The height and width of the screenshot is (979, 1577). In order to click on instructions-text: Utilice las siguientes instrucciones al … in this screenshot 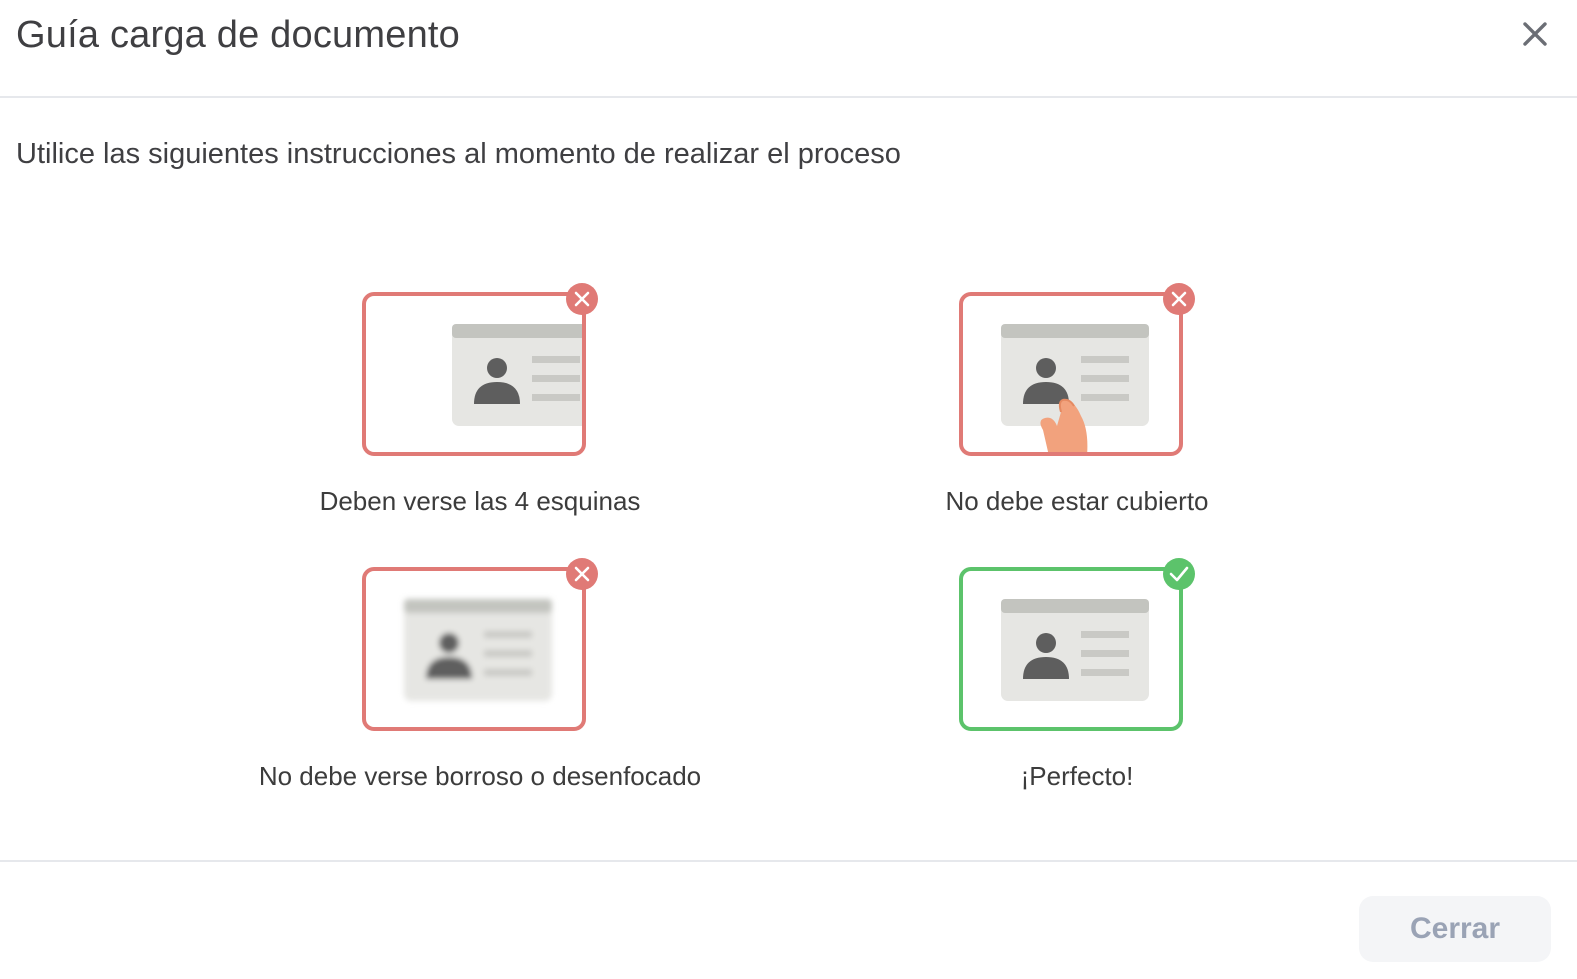, I will do `click(458, 154)`.